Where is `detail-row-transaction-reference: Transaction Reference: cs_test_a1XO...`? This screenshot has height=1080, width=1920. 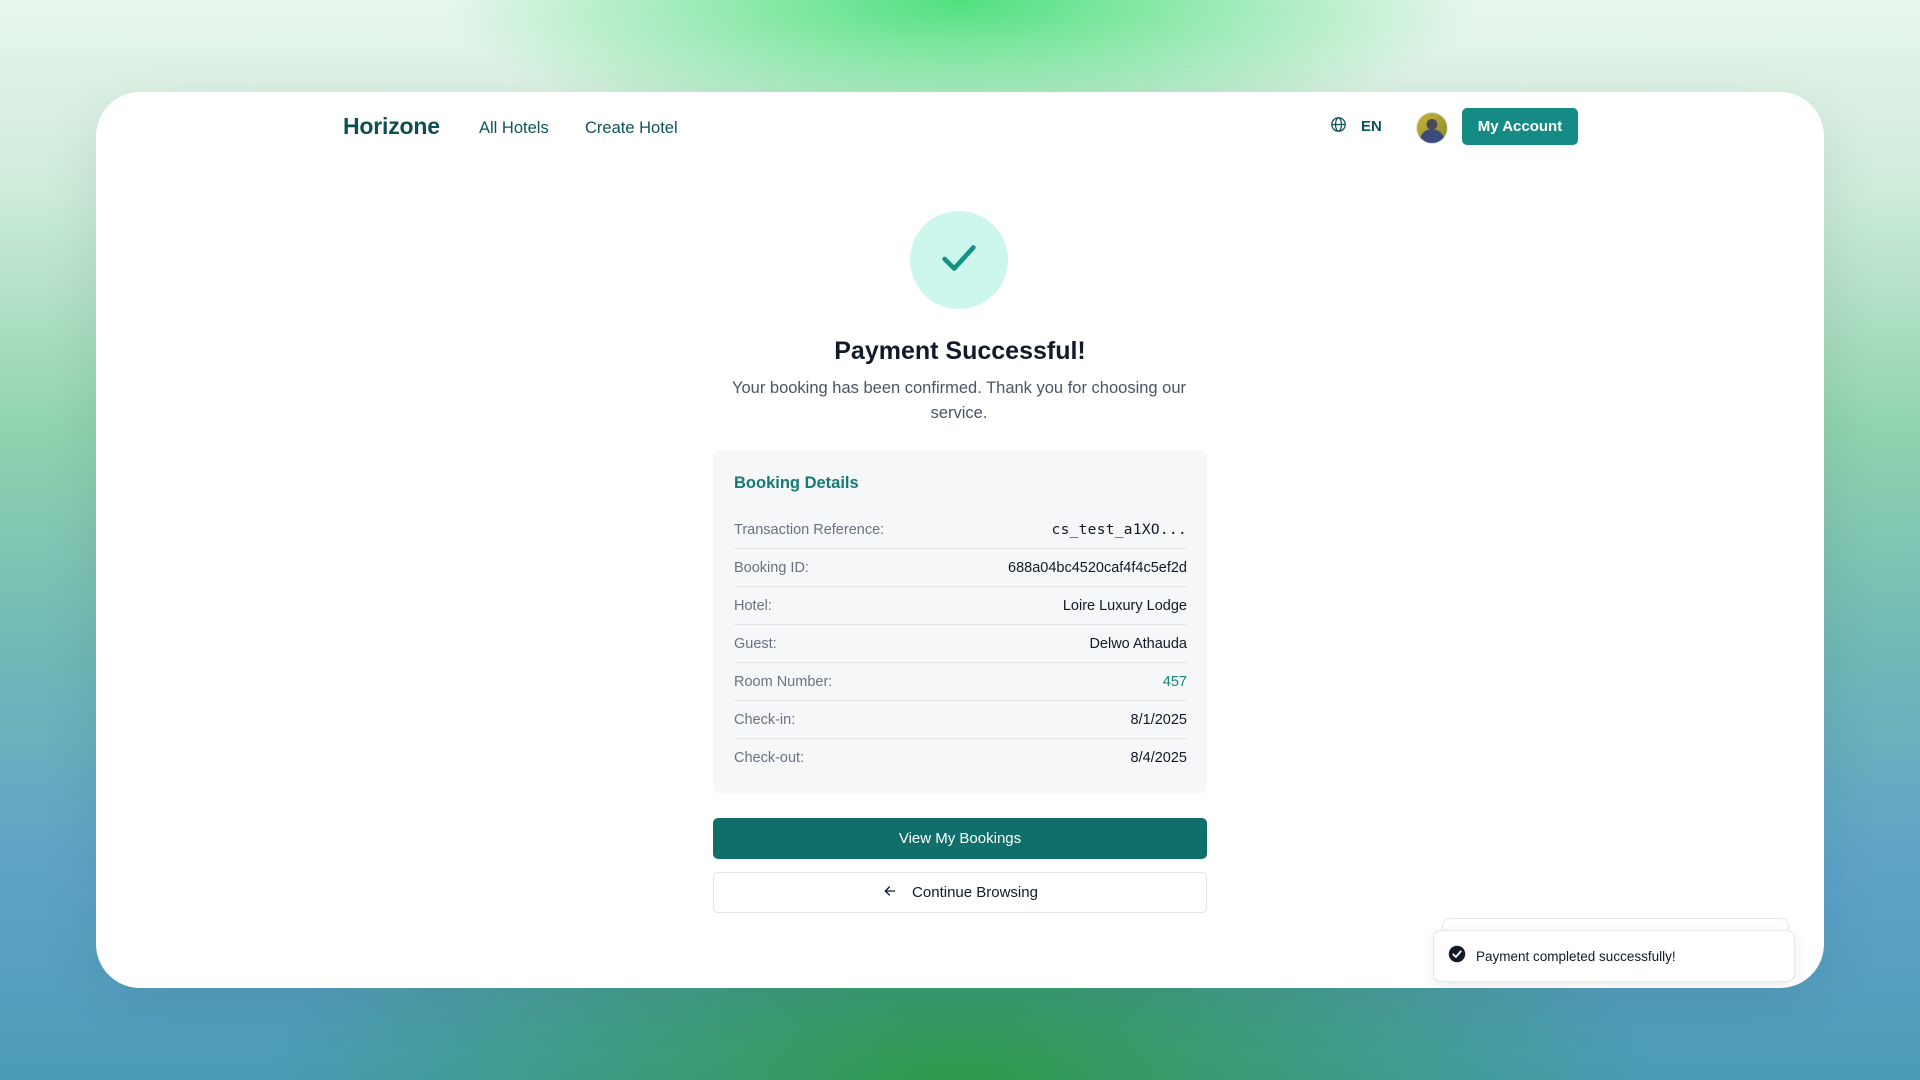 detail-row-transaction-reference: Transaction Reference: cs_test_a1XO... is located at coordinates (960, 530).